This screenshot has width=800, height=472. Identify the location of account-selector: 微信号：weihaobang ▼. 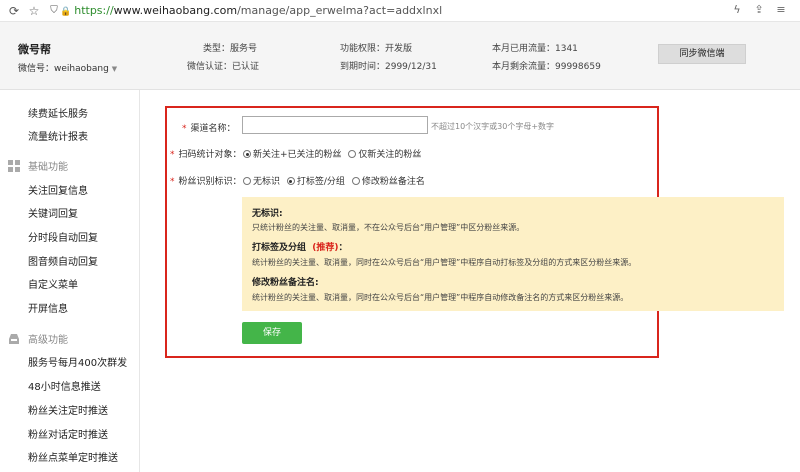
(67, 67).